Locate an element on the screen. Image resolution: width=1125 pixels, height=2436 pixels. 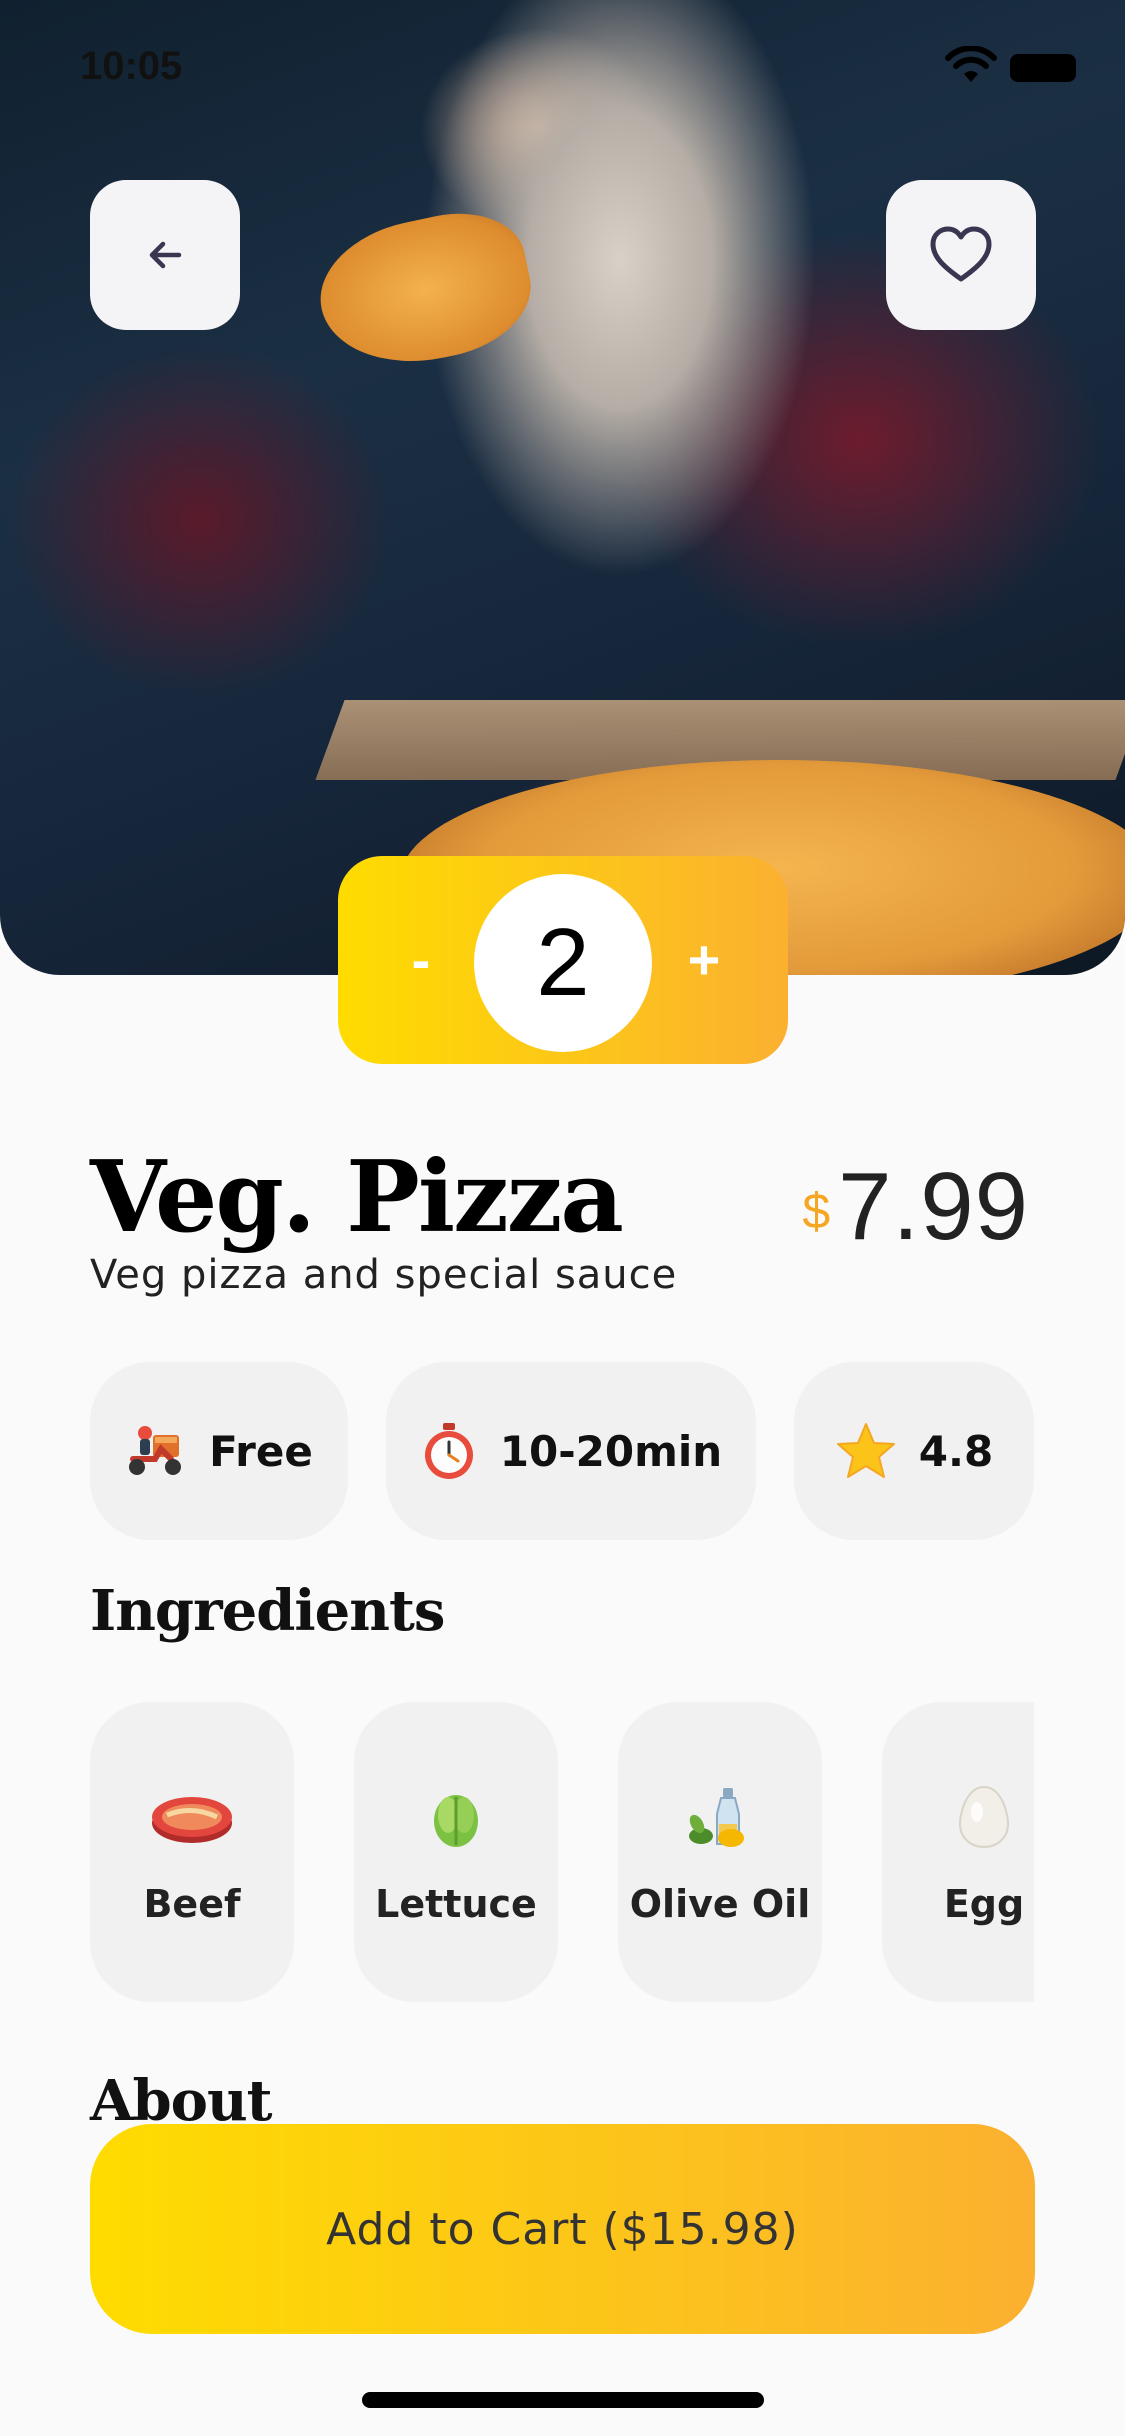
rating-label: 4.8 is located at coordinates (956, 1451).